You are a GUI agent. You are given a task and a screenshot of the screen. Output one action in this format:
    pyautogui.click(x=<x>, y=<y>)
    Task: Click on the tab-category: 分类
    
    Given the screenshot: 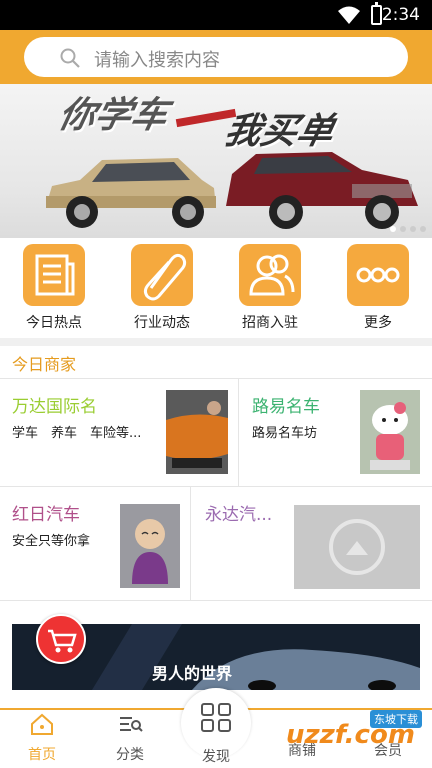 What is the action you would take?
    pyautogui.click(x=130, y=738)
    